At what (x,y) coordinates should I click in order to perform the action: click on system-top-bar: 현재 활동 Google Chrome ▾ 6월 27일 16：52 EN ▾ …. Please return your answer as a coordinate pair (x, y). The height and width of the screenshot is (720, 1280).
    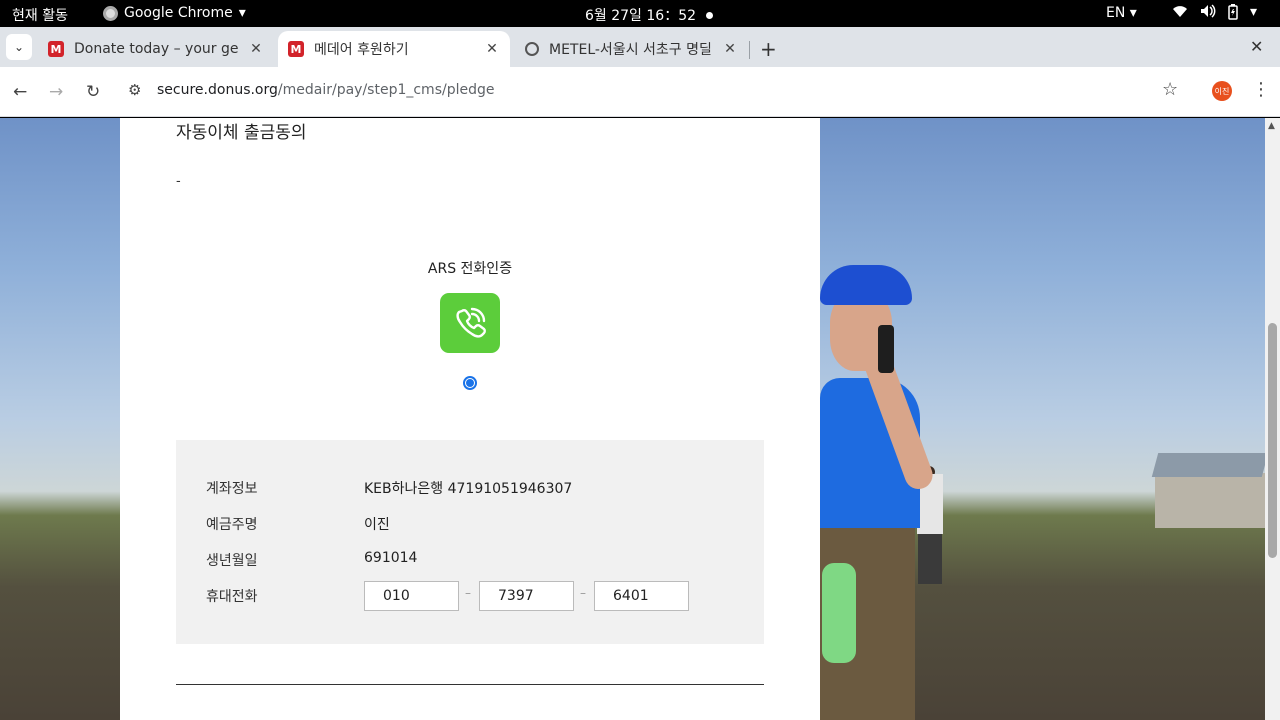
    Looking at the image, I should click on (640, 13).